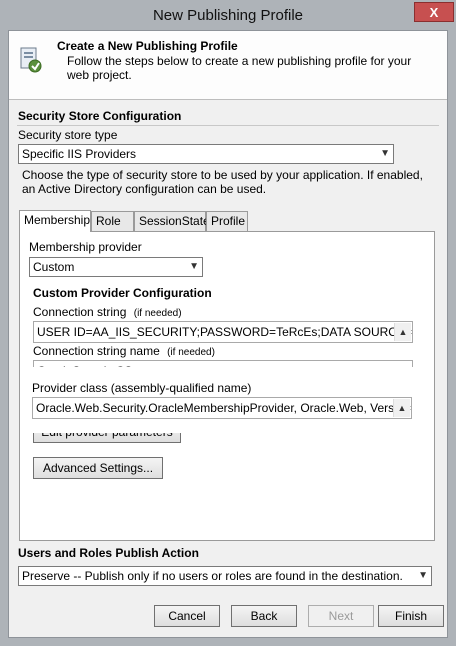 Image resolution: width=456 pixels, height=646 pixels. What do you see at coordinates (54, 267) in the screenshot?
I see `membership-provider-value: Custom` at bounding box center [54, 267].